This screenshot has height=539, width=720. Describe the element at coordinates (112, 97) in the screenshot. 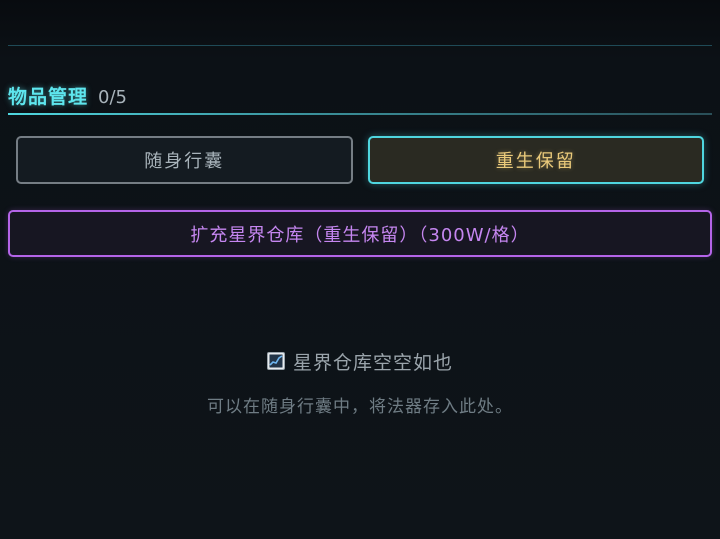

I see `item-count: 0/5` at that location.